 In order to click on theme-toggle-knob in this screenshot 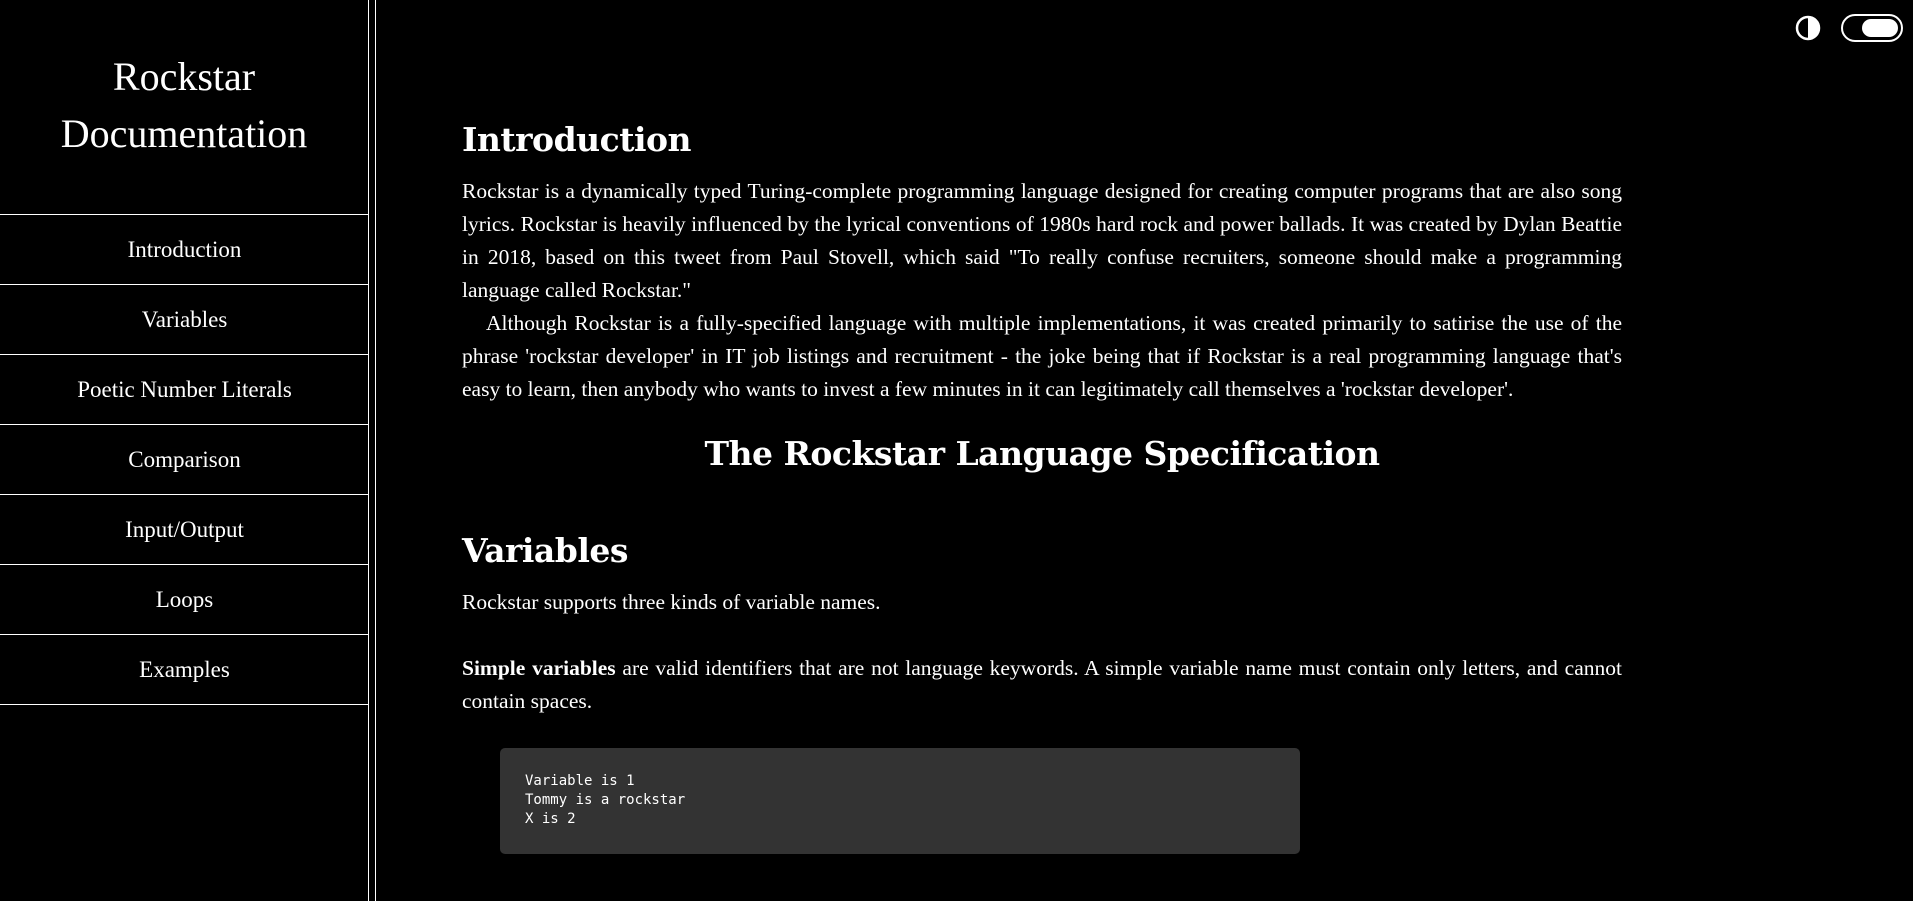, I will do `click(1880, 28)`.